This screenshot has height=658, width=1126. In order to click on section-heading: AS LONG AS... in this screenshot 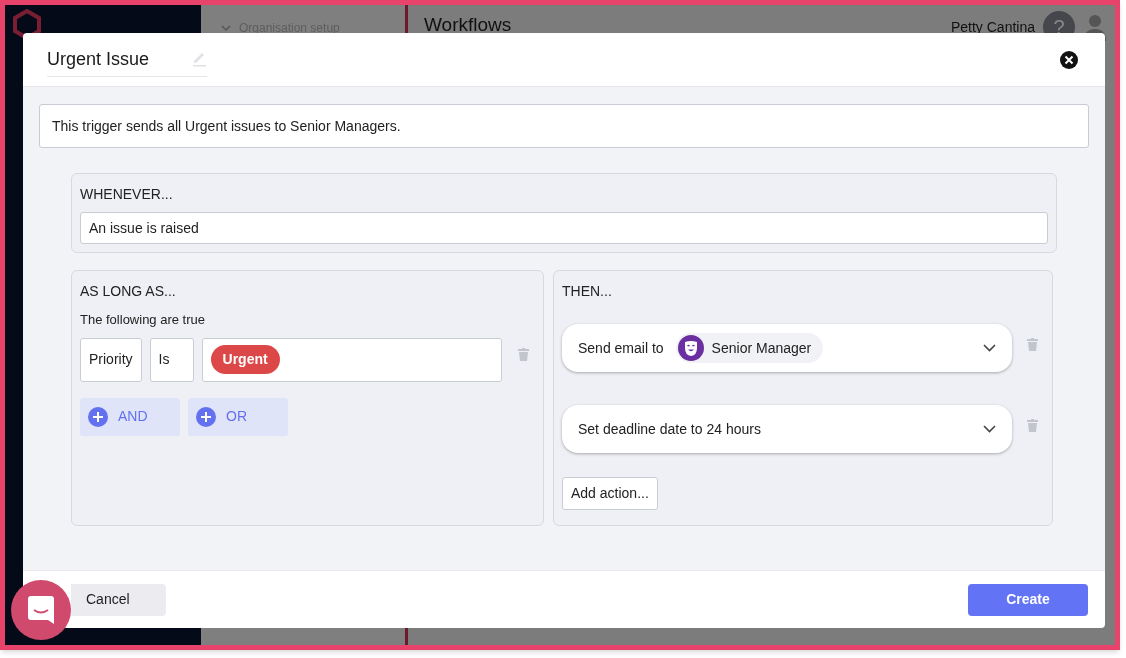, I will do `click(128, 291)`.